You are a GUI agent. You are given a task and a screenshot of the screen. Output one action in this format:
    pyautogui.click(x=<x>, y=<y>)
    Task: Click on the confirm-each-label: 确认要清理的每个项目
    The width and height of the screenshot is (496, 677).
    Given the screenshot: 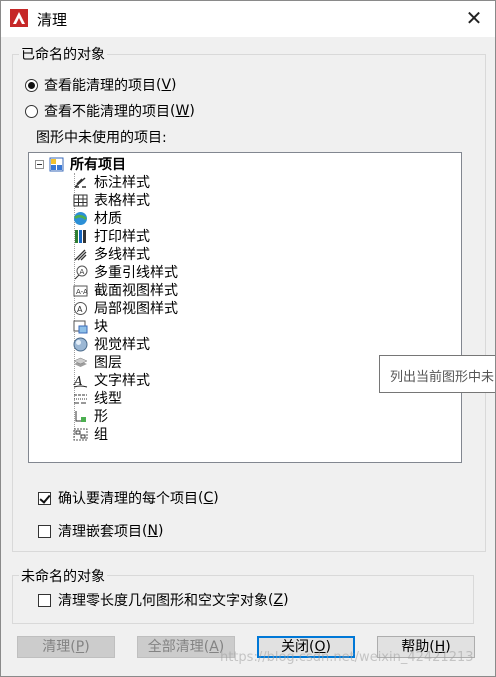 What is the action you would take?
    pyautogui.click(x=128, y=499)
    